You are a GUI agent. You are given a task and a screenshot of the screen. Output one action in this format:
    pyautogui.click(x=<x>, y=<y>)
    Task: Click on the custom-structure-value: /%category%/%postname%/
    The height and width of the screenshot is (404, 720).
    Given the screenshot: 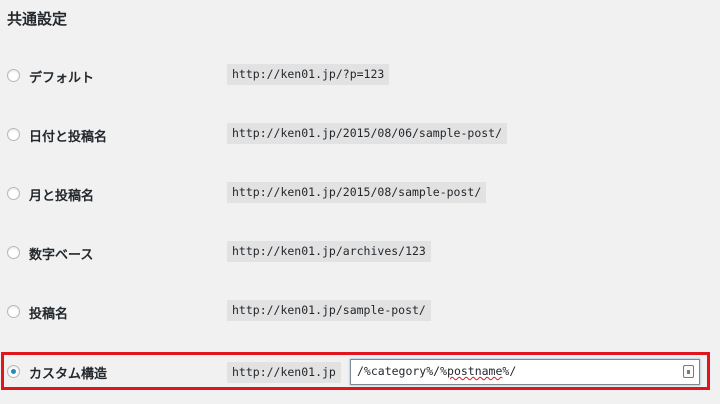 What is the action you would take?
    pyautogui.click(x=437, y=371)
    